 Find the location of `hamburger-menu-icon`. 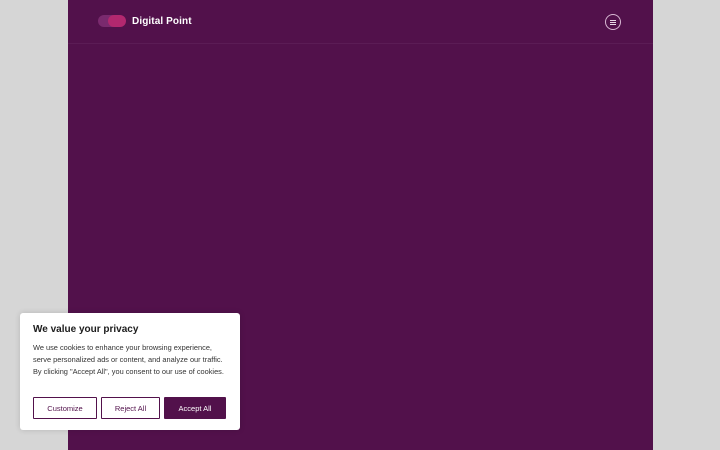

hamburger-menu-icon is located at coordinates (613, 22).